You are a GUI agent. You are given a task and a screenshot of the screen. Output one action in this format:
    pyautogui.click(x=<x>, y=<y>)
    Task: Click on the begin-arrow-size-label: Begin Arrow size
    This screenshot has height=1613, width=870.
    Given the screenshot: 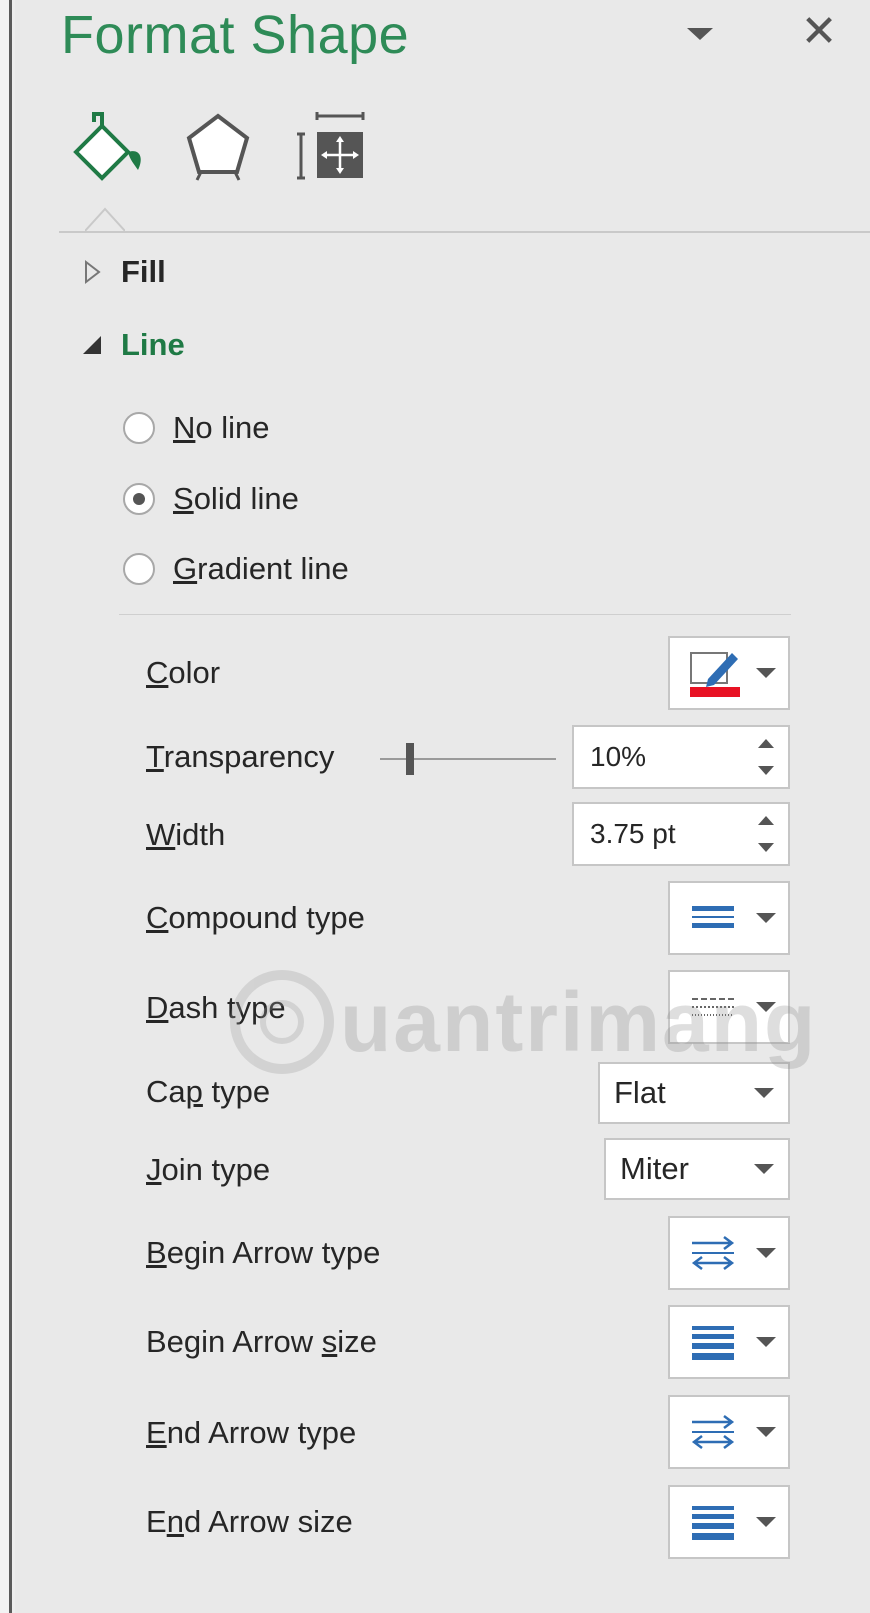 What is the action you would take?
    pyautogui.click(x=261, y=1341)
    